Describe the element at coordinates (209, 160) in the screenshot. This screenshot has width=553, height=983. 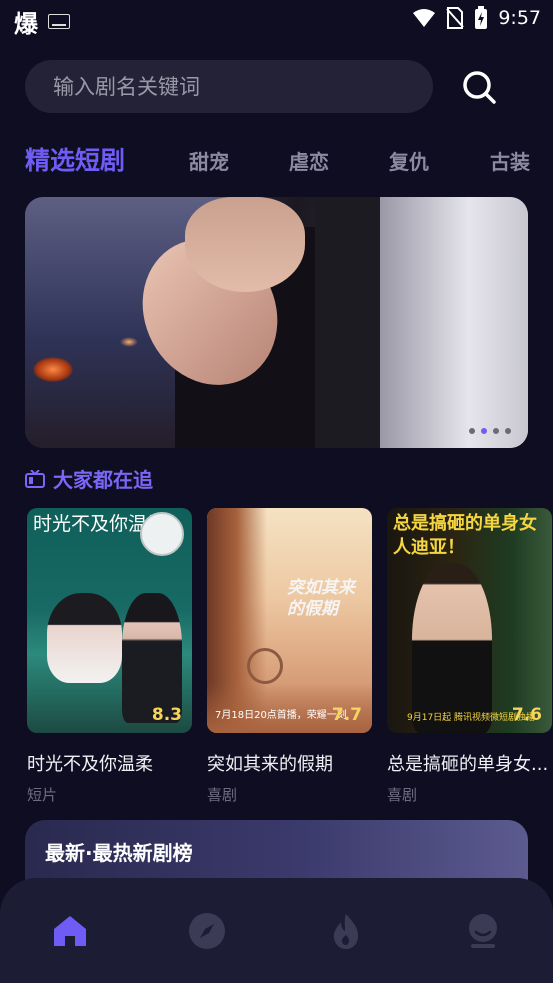
I see `tab-sweet: 甜宠` at that location.